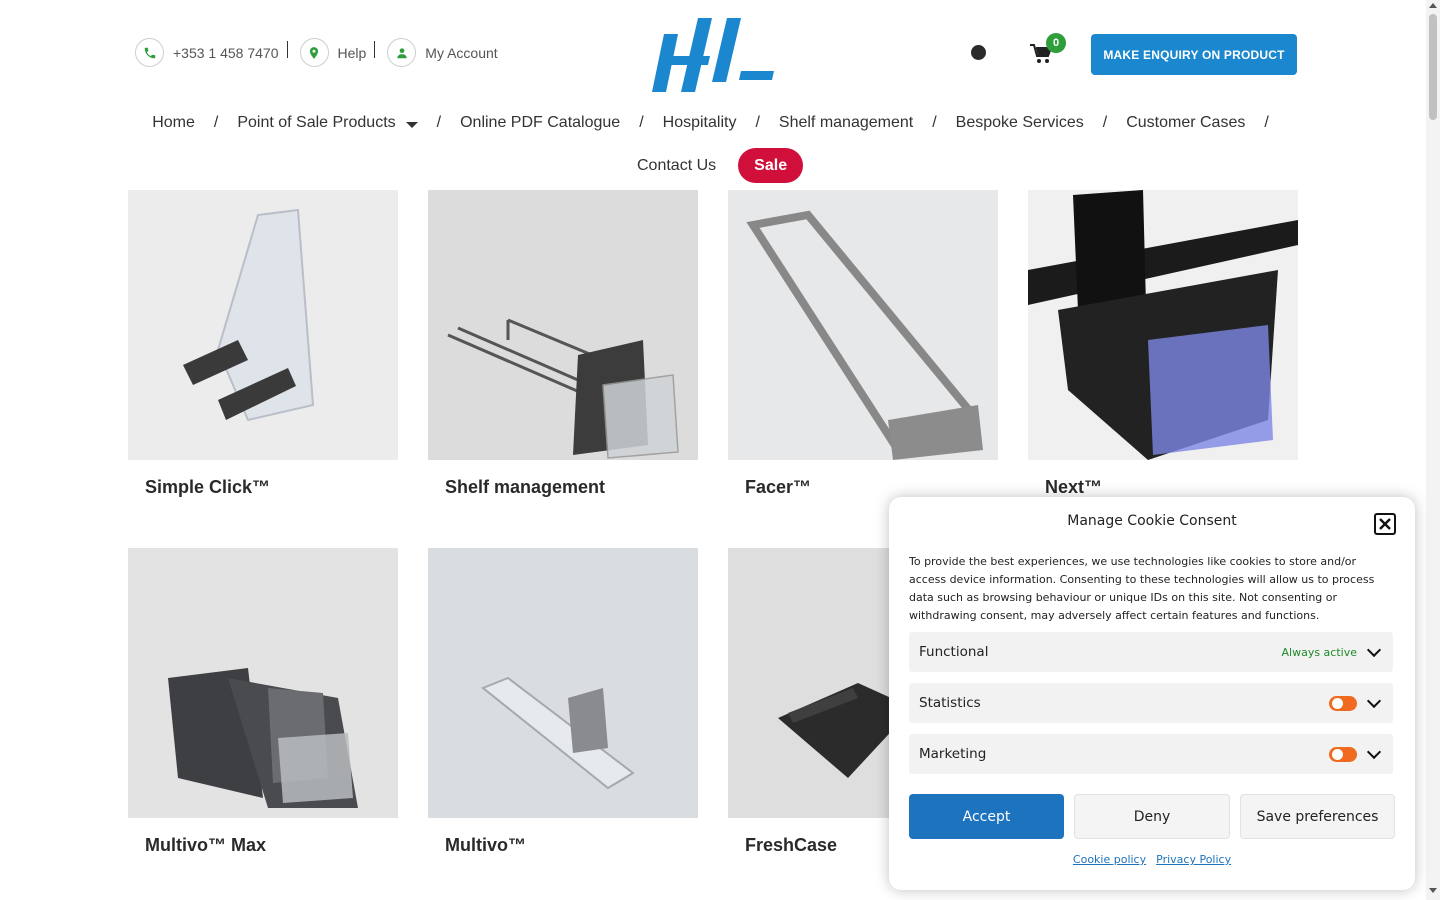 Image resolution: width=1440 pixels, height=900 pixels. I want to click on product-card: Multivo™, so click(563, 702).